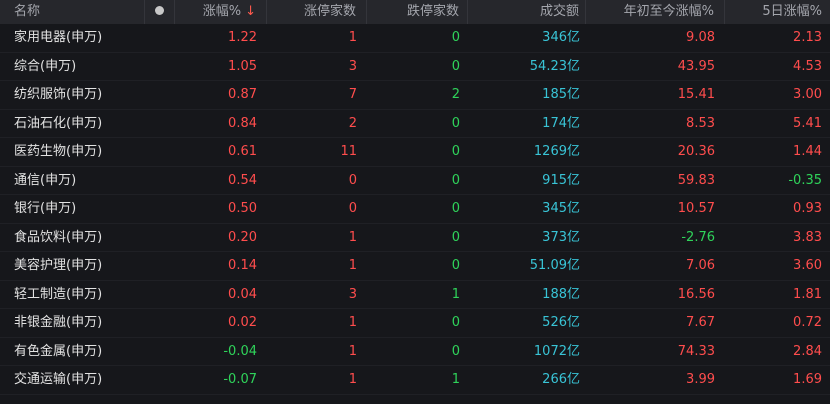 The width and height of the screenshot is (830, 404). I want to click on table-row: 有色金属(申万) -0.04 1 0 1072亿 74.33 2.84, so click(415, 352).